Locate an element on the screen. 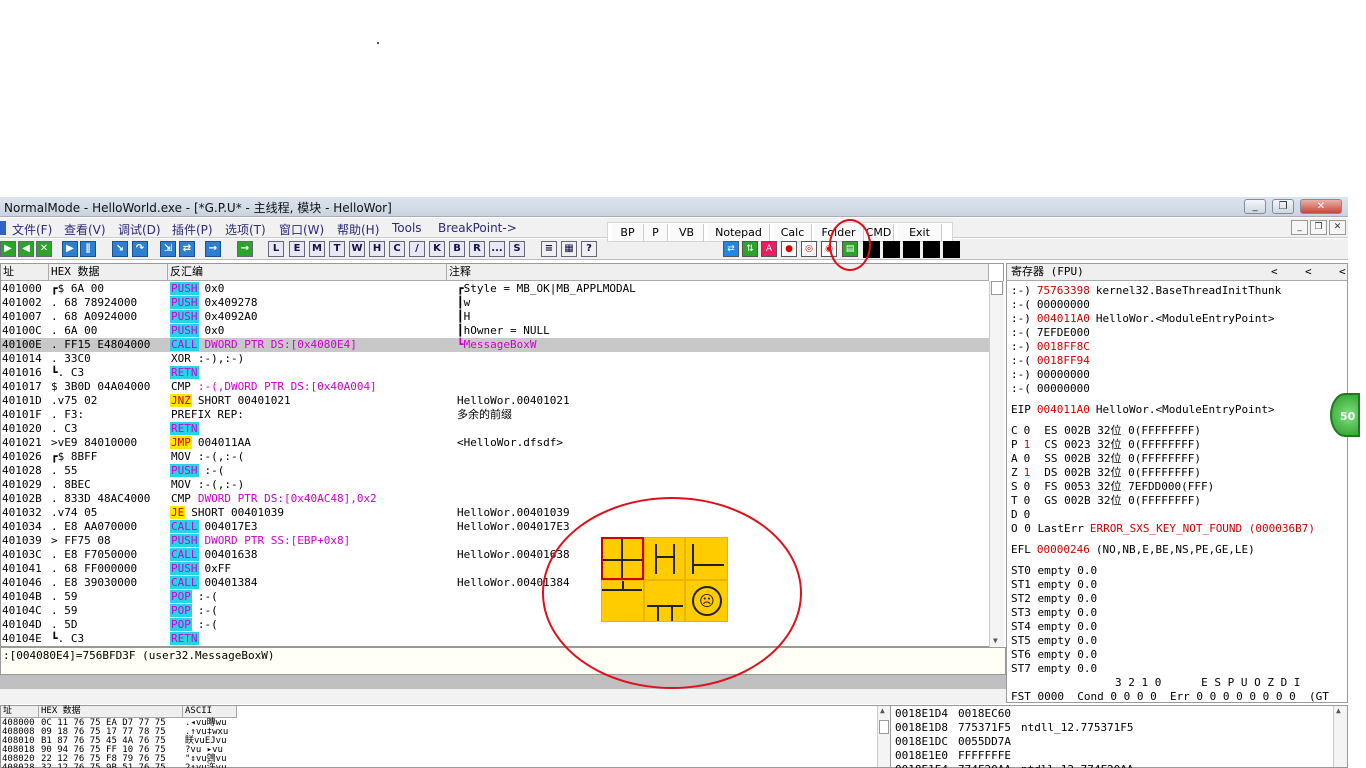 This screenshot has width=1366, height=768. disasm-row: 401020 . C3 RETN is located at coordinates (495, 429).